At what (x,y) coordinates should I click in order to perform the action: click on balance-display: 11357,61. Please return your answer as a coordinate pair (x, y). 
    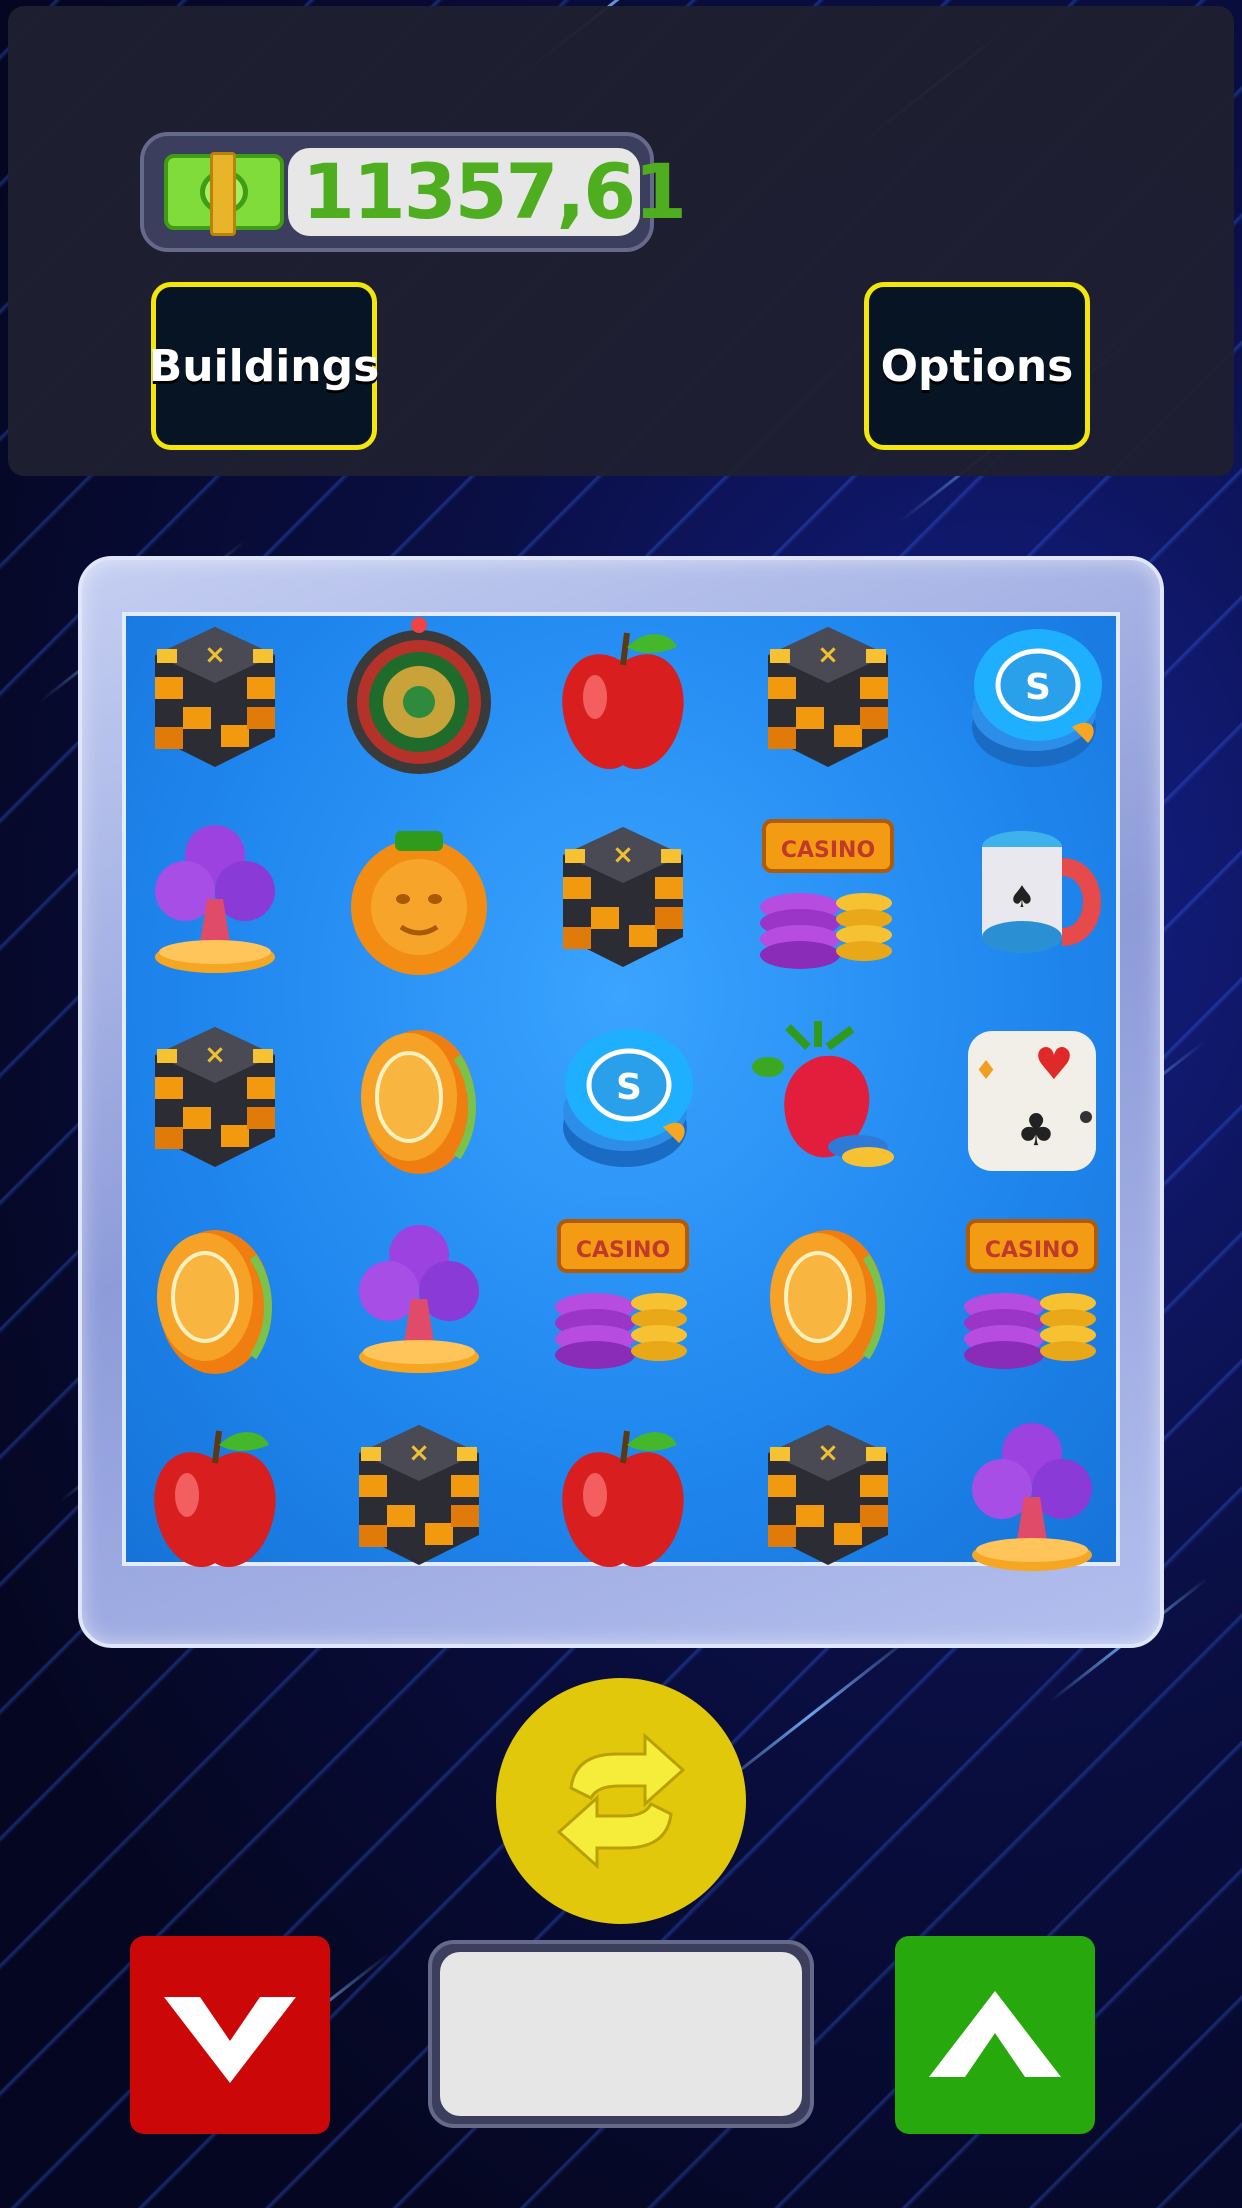
    Looking at the image, I should click on (413, 192).